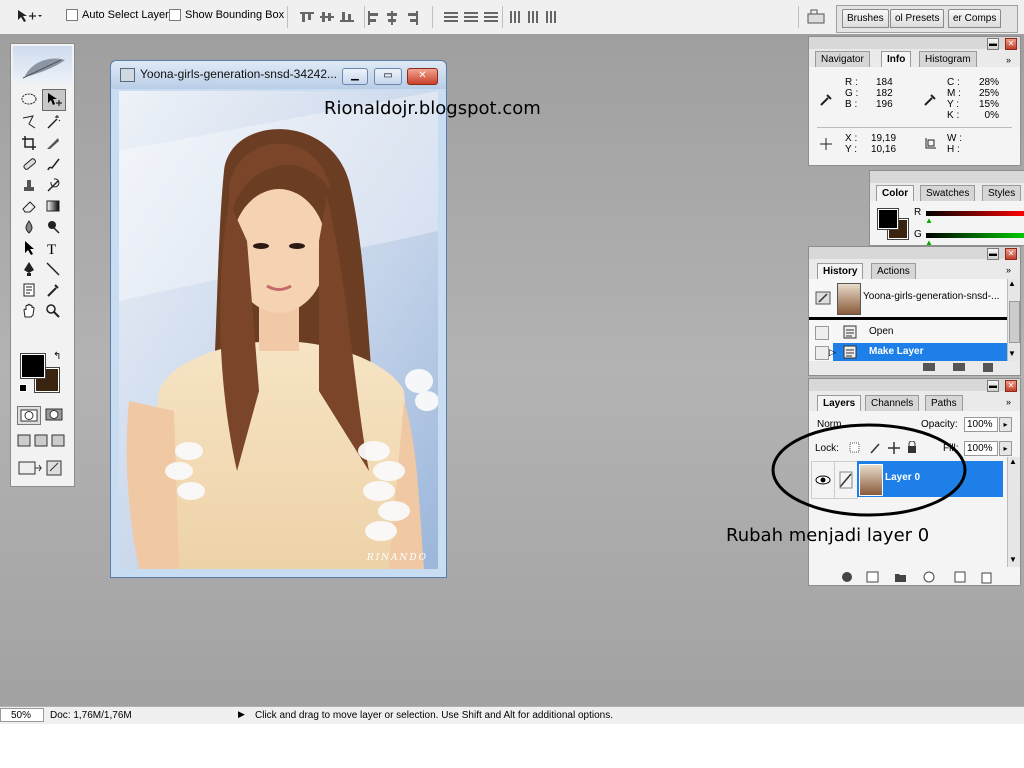  I want to click on cmyk-values: 28% 25% 15% 0%, so click(988, 99).